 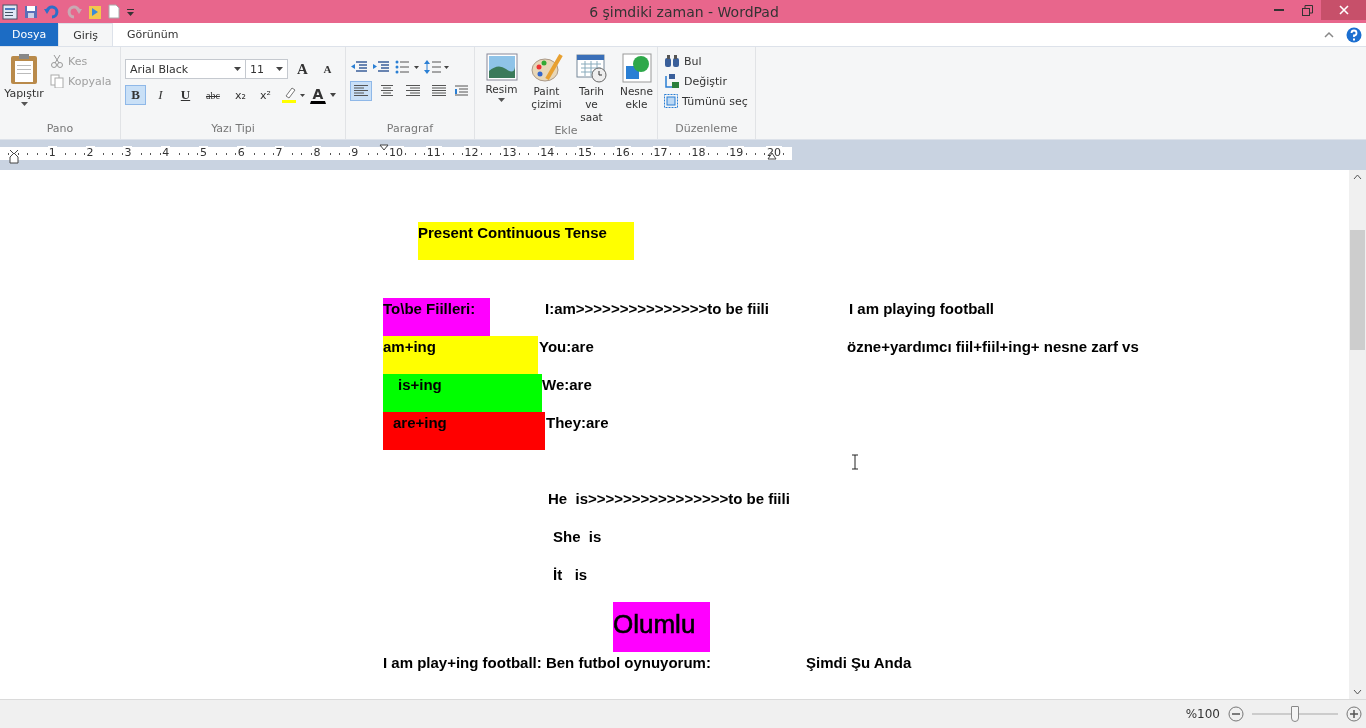 I want to click on font-size-field: 11, so click(x=266, y=69).